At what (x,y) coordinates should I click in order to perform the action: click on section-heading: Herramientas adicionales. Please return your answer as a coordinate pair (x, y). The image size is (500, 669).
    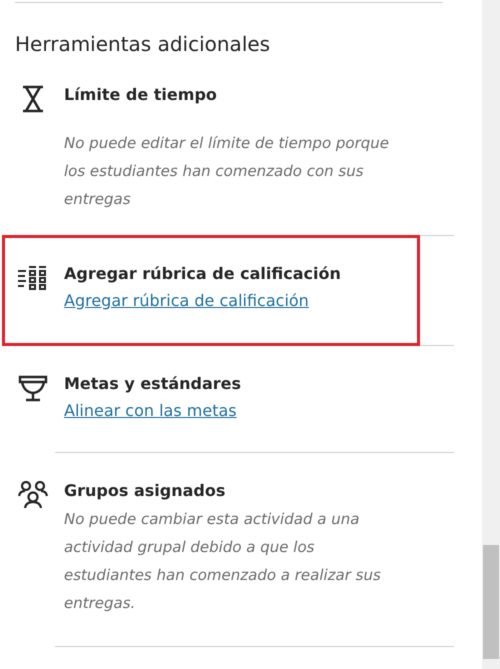
    Looking at the image, I should click on (143, 44).